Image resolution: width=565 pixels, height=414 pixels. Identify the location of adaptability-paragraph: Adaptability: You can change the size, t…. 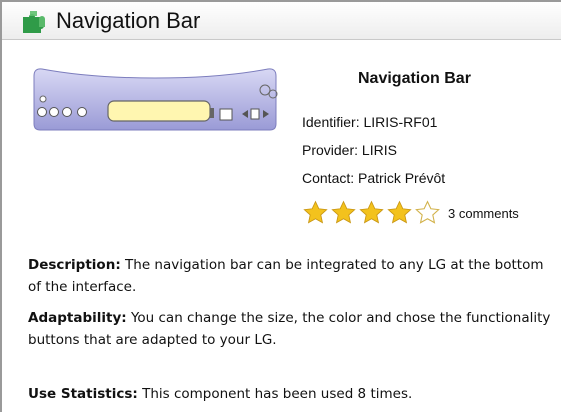
(292, 329).